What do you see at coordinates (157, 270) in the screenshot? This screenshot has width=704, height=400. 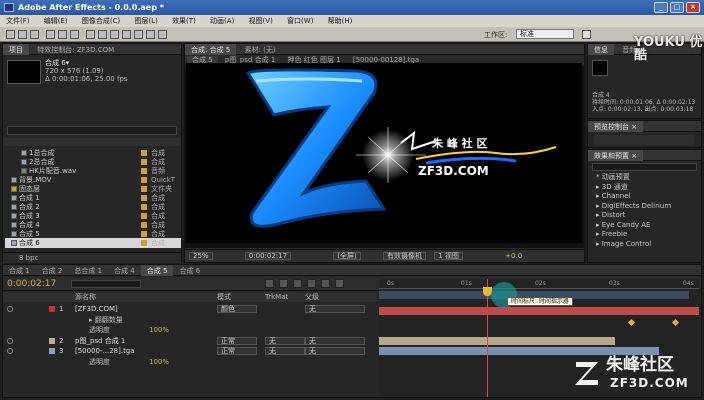 I see `timeline-tab: 合成 5` at bounding box center [157, 270].